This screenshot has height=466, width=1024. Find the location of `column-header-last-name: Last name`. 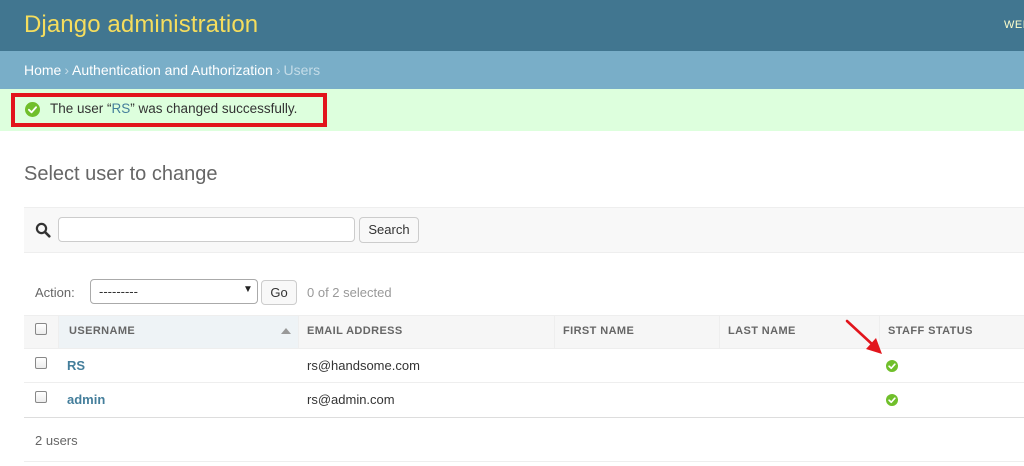

column-header-last-name: Last name is located at coordinates (762, 331).